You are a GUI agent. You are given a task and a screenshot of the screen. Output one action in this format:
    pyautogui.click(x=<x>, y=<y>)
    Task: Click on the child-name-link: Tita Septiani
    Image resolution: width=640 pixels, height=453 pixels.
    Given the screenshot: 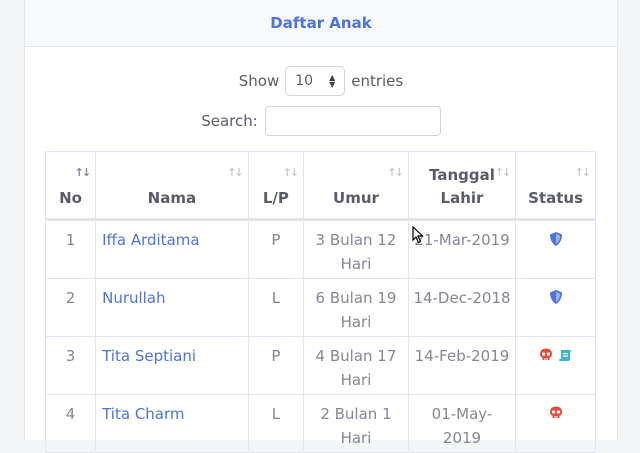 What is the action you would take?
    pyautogui.click(x=172, y=365)
    